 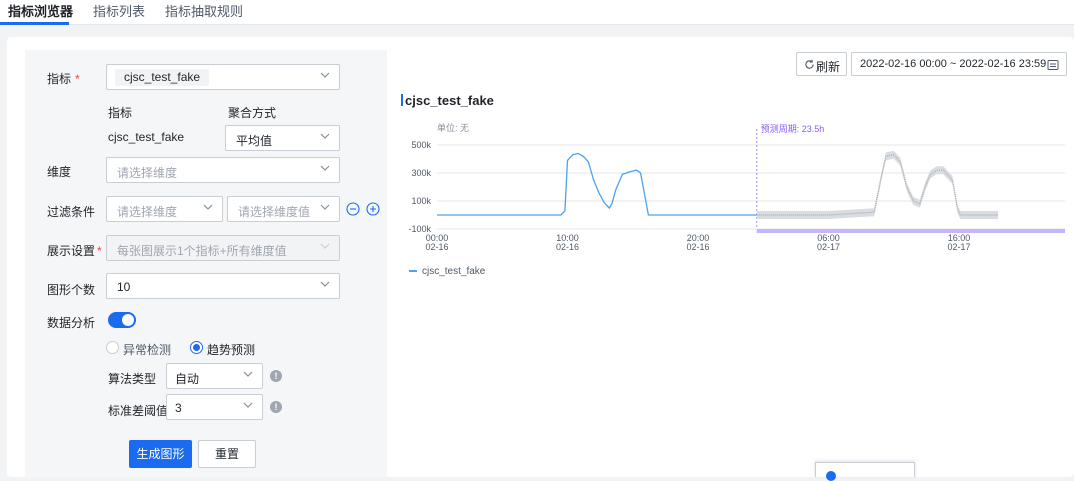 What do you see at coordinates (147, 349) in the screenshot?
I see `radio-anomaly-label: 异常检测` at bounding box center [147, 349].